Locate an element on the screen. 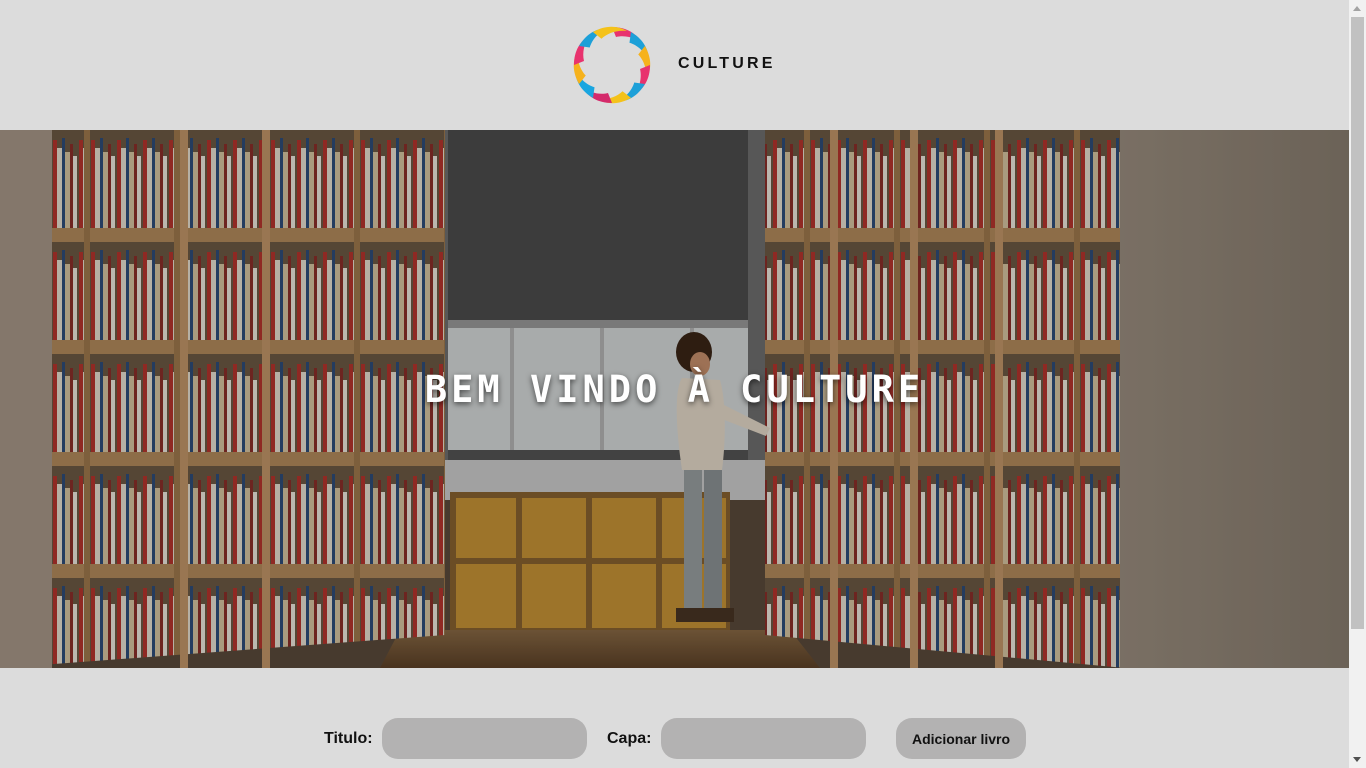  scroll-up-arrow-icon is located at coordinates (1357, 8).